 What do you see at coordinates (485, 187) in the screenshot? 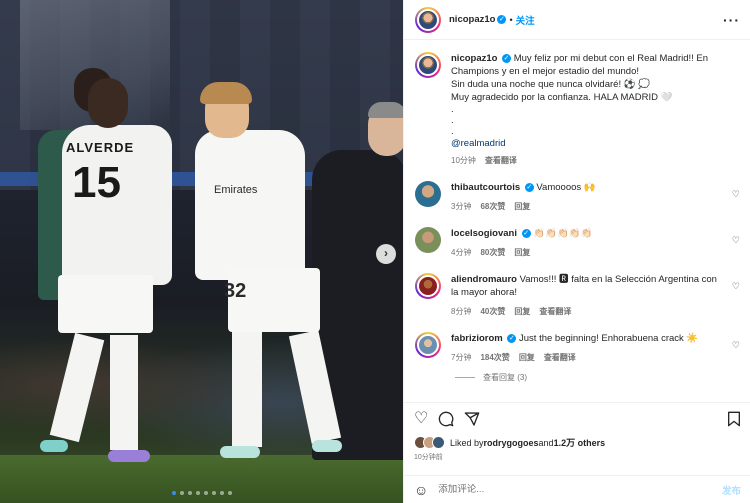
I see `comment-username: thibautcourtois` at bounding box center [485, 187].